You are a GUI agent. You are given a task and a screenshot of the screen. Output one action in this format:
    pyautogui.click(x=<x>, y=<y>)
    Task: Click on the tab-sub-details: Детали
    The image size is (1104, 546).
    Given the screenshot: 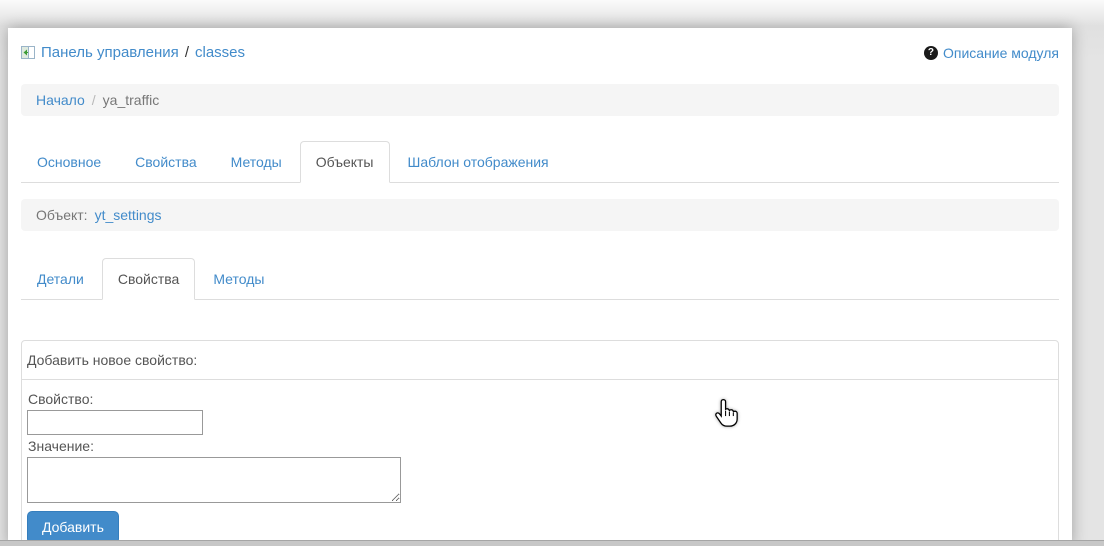 What is the action you would take?
    pyautogui.click(x=60, y=279)
    